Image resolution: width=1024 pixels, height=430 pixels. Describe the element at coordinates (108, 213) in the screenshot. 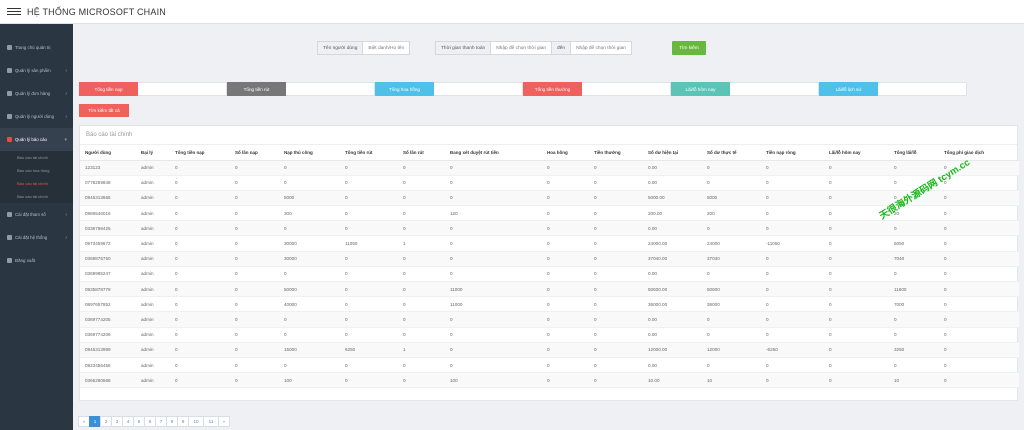

I see `table-cell: 0986546016` at that location.